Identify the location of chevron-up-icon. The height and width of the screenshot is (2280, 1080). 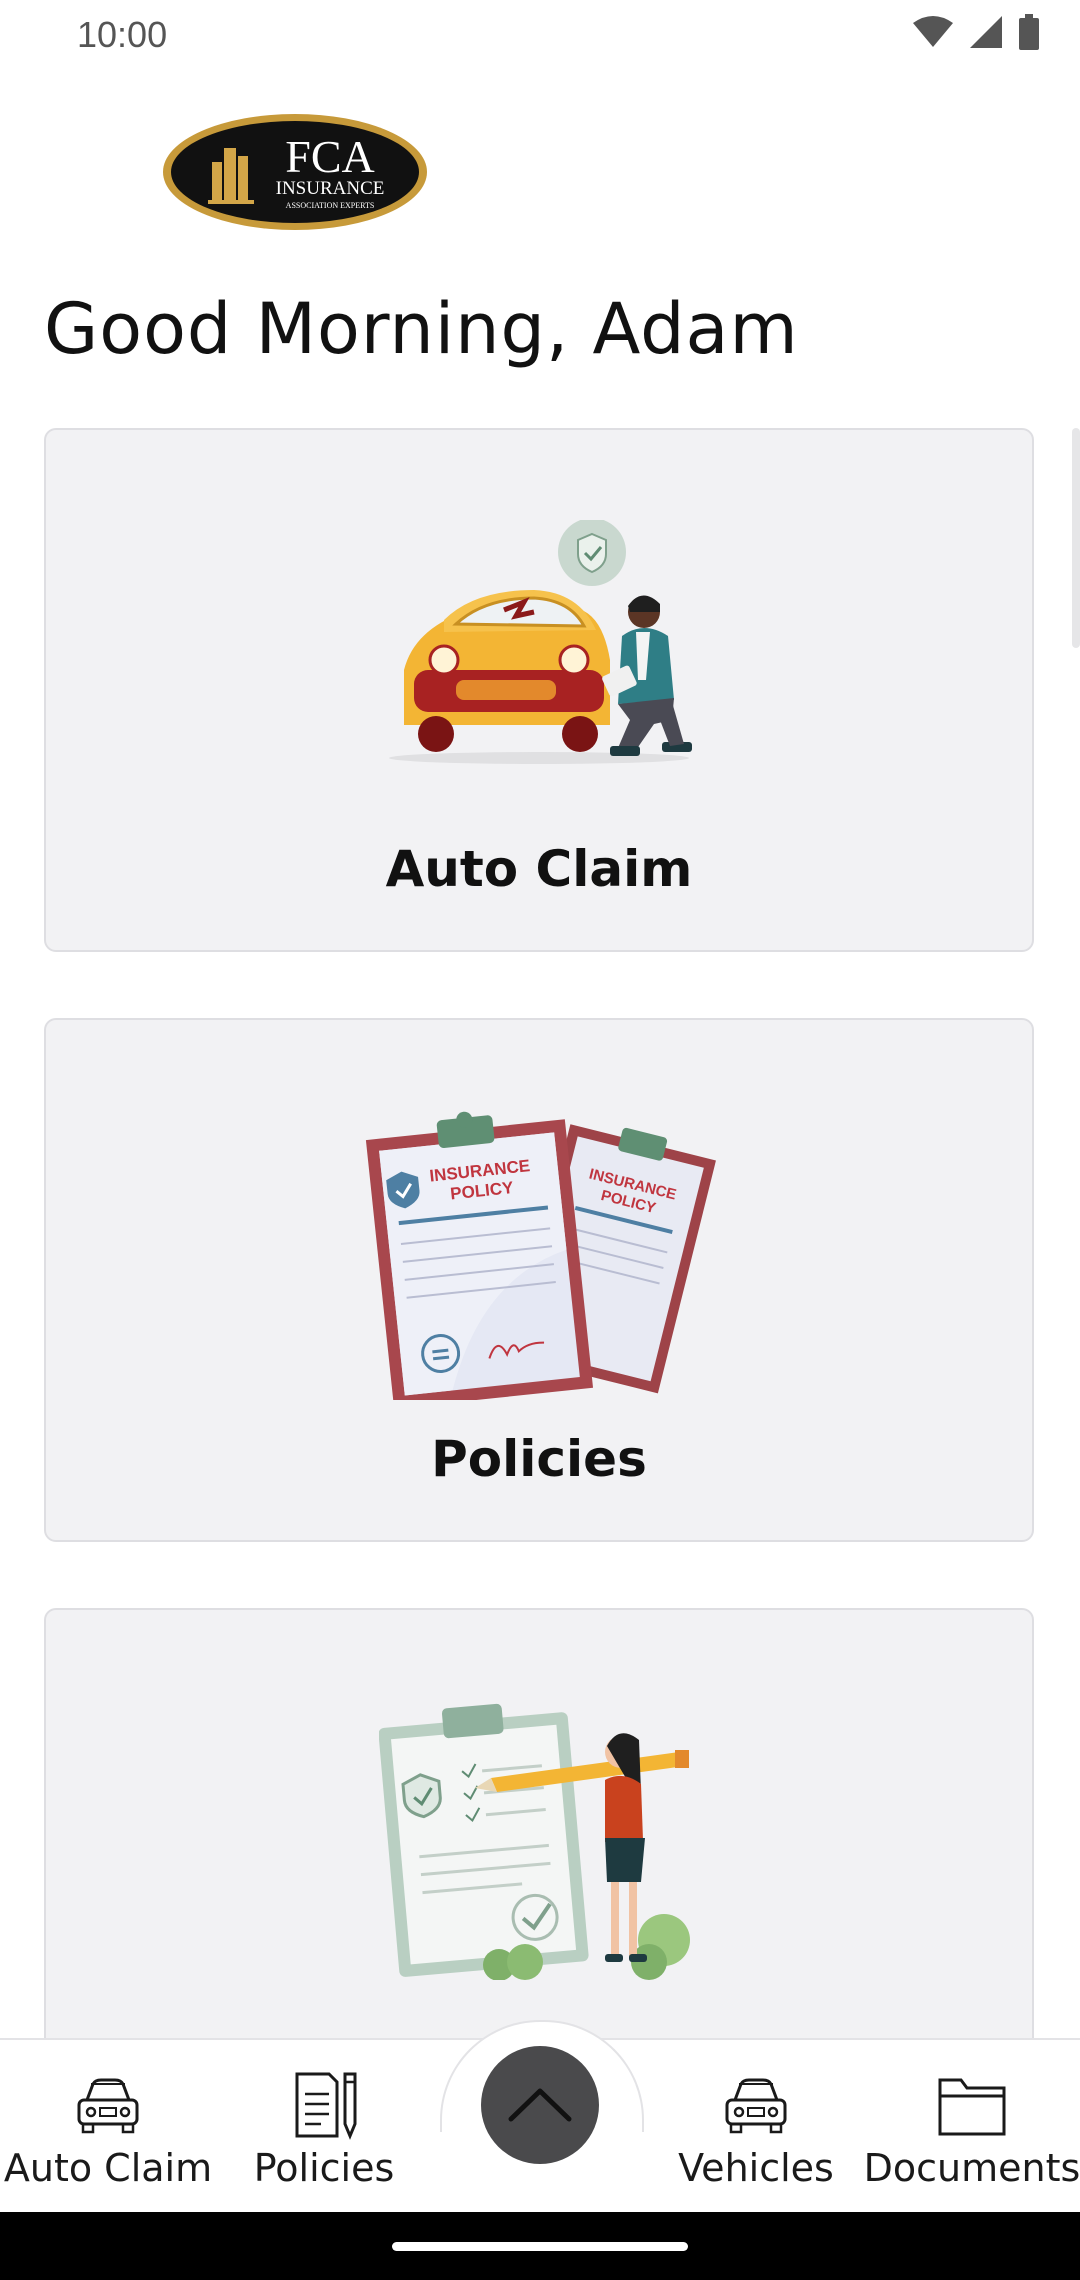
(540, 2105).